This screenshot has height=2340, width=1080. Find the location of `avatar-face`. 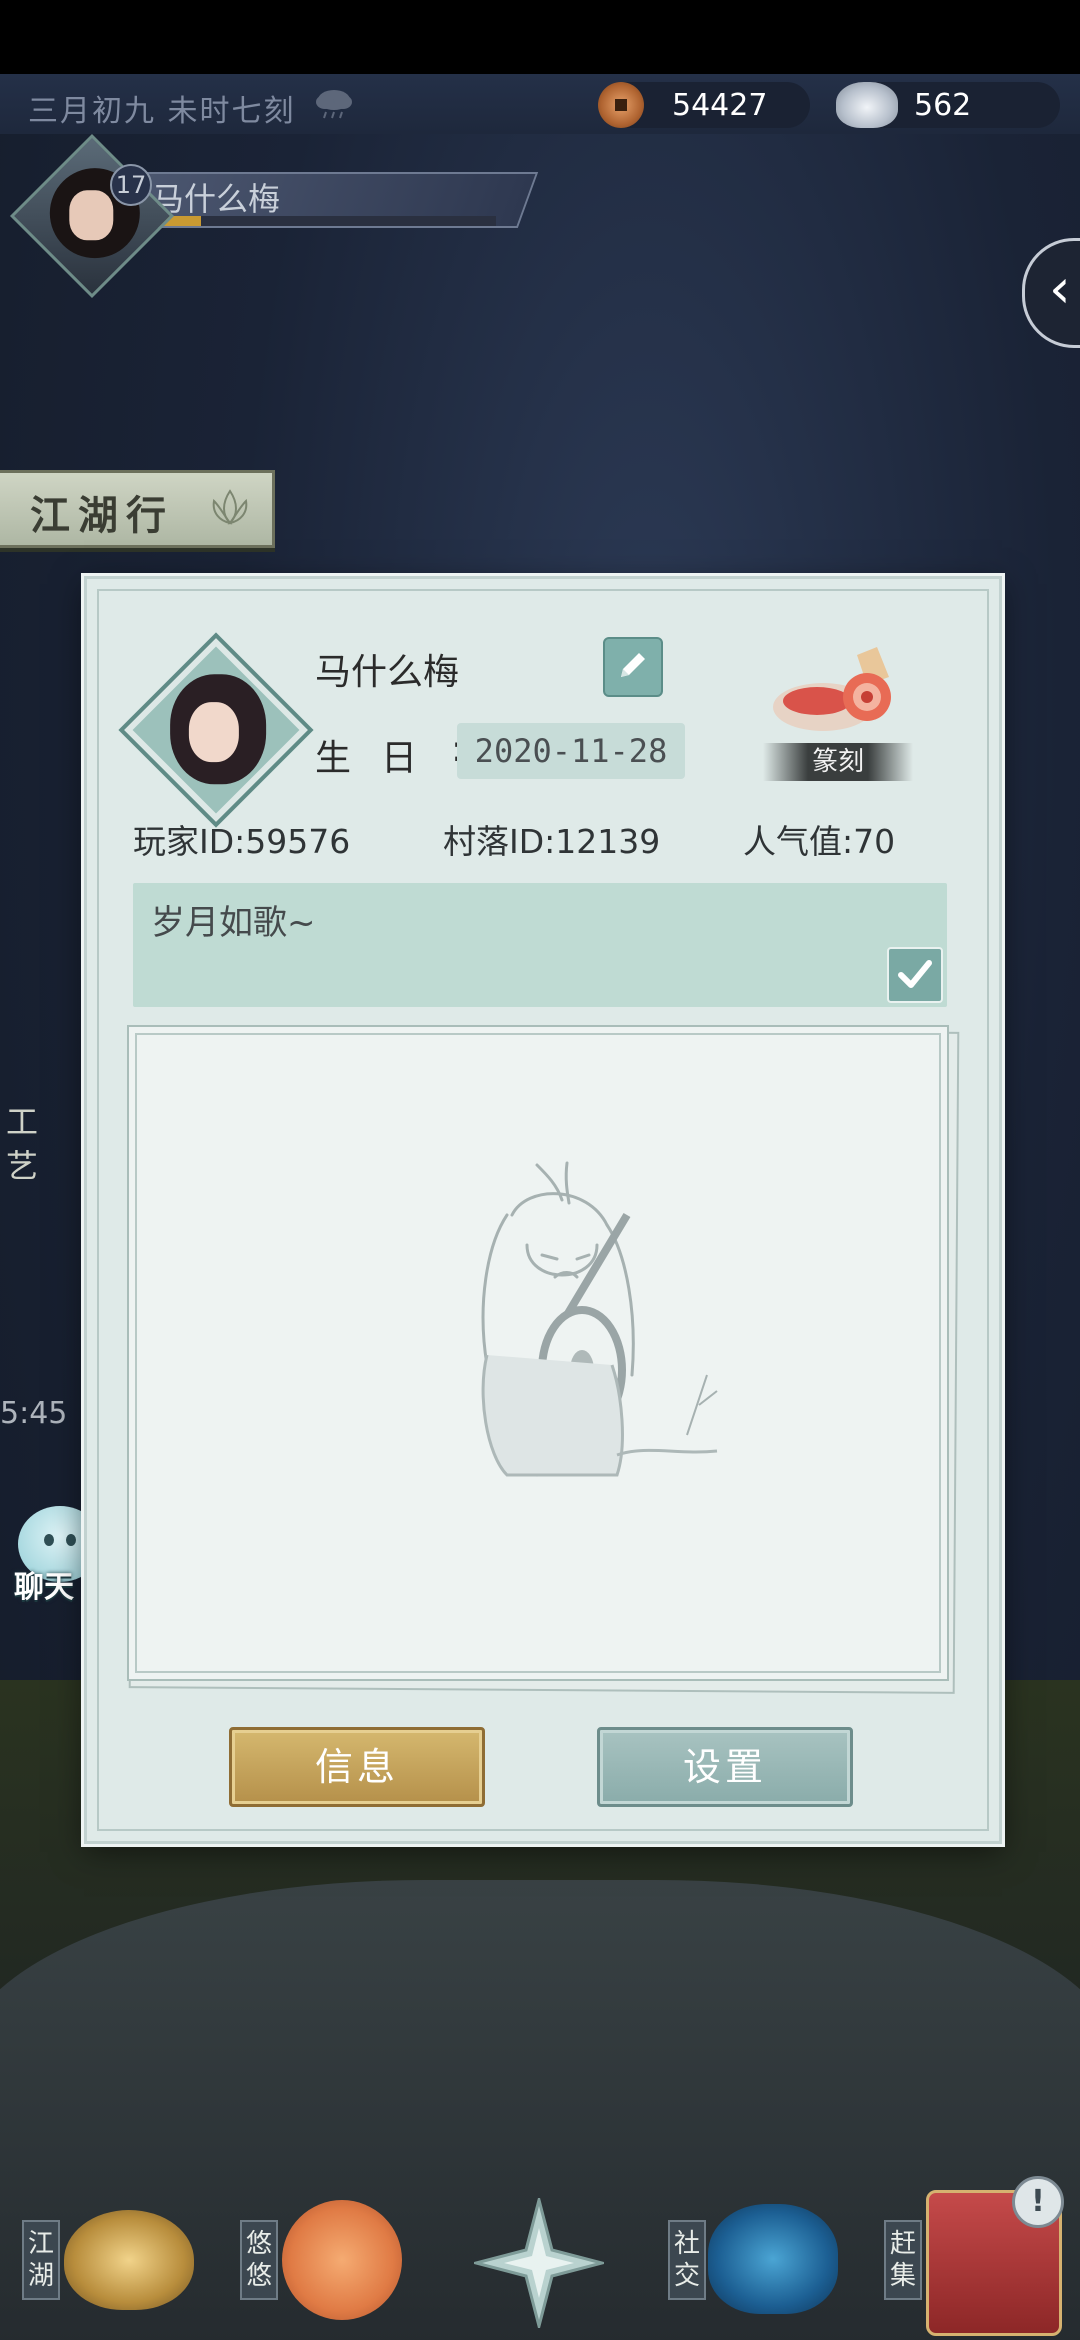

avatar-face is located at coordinates (91, 215).